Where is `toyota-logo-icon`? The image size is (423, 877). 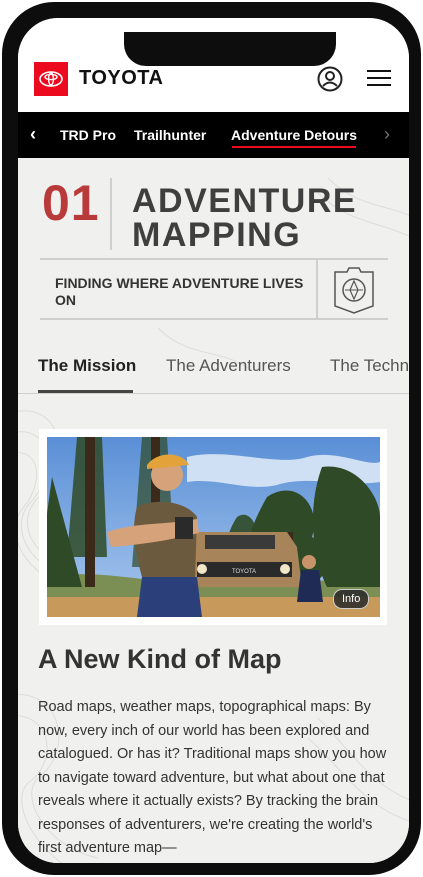
toyota-logo-icon is located at coordinates (51, 79).